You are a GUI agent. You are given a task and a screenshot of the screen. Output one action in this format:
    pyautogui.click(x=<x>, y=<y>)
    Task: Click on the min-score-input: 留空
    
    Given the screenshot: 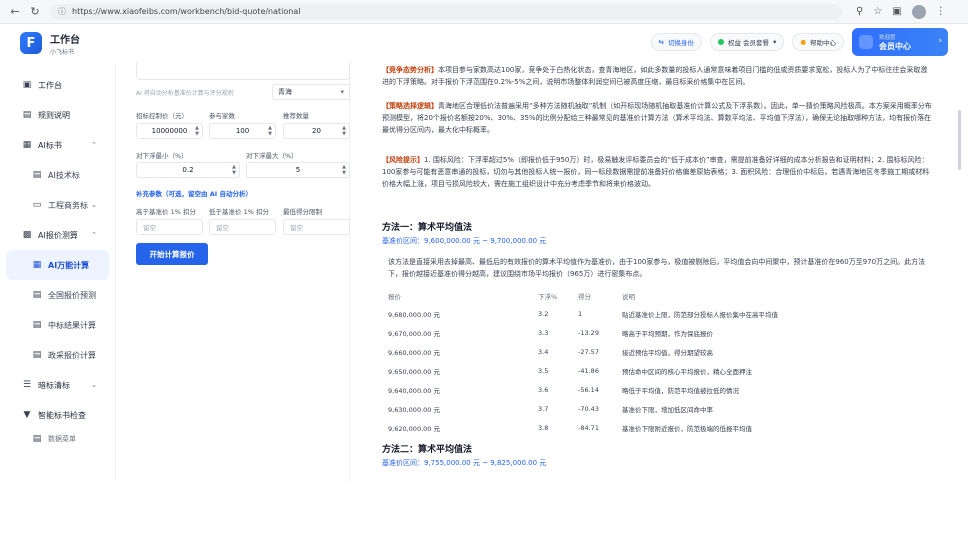 What is the action you would take?
    pyautogui.click(x=316, y=227)
    